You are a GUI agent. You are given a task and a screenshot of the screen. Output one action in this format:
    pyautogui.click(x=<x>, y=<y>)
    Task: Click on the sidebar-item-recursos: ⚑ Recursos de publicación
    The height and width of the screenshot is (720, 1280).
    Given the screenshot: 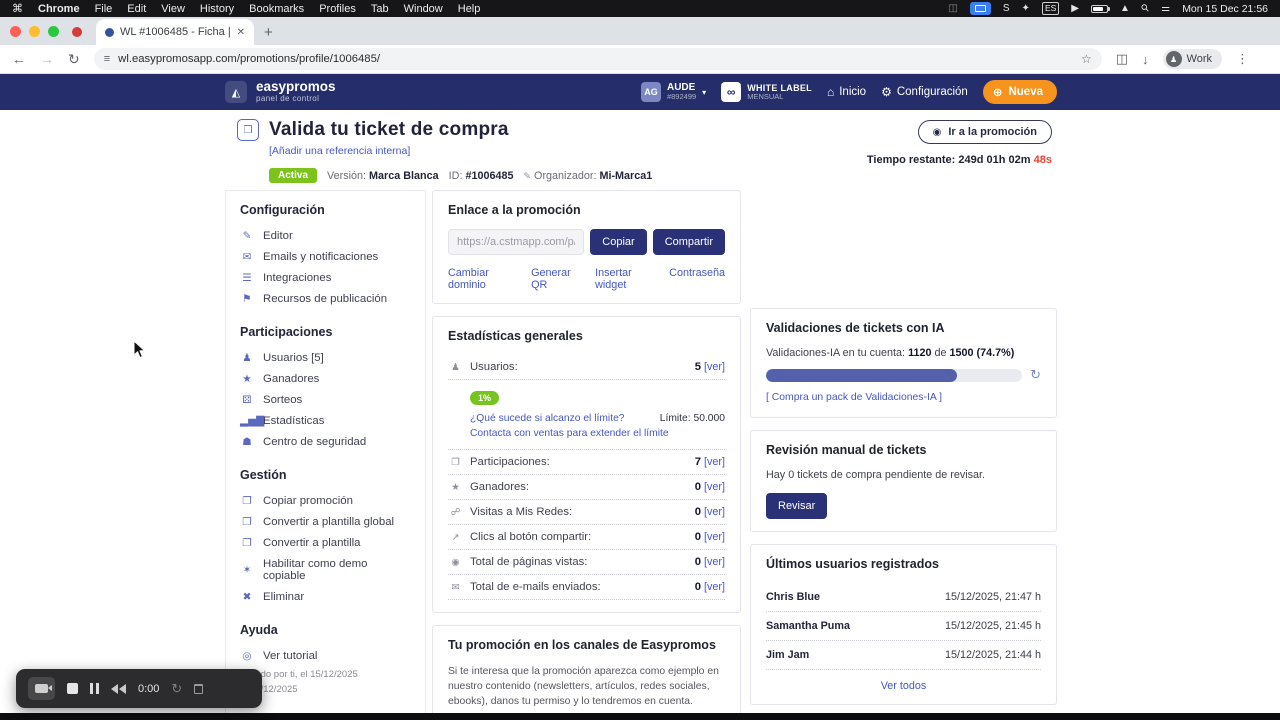 What is the action you would take?
    pyautogui.click(x=325, y=298)
    